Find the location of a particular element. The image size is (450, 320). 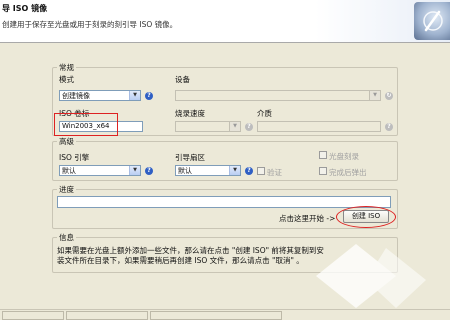

burn-checkbox is located at coordinates (323, 155).